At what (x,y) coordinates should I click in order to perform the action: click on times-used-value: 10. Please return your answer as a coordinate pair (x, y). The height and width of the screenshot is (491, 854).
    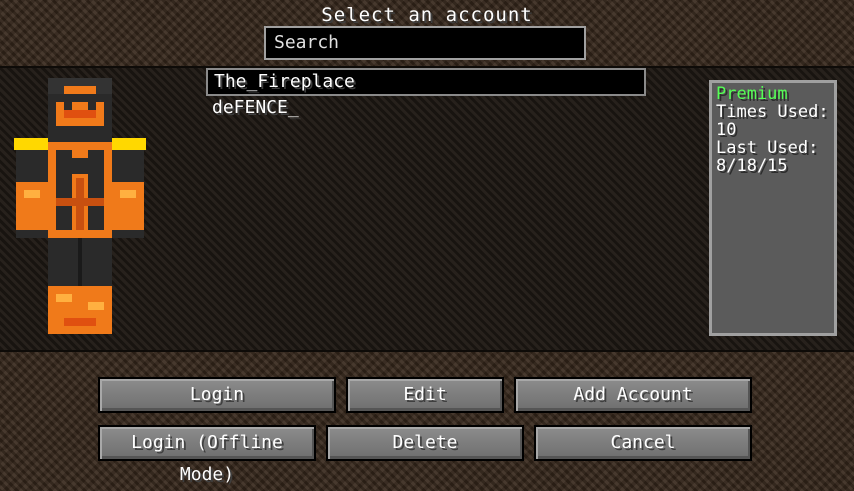
    Looking at the image, I should click on (726, 130).